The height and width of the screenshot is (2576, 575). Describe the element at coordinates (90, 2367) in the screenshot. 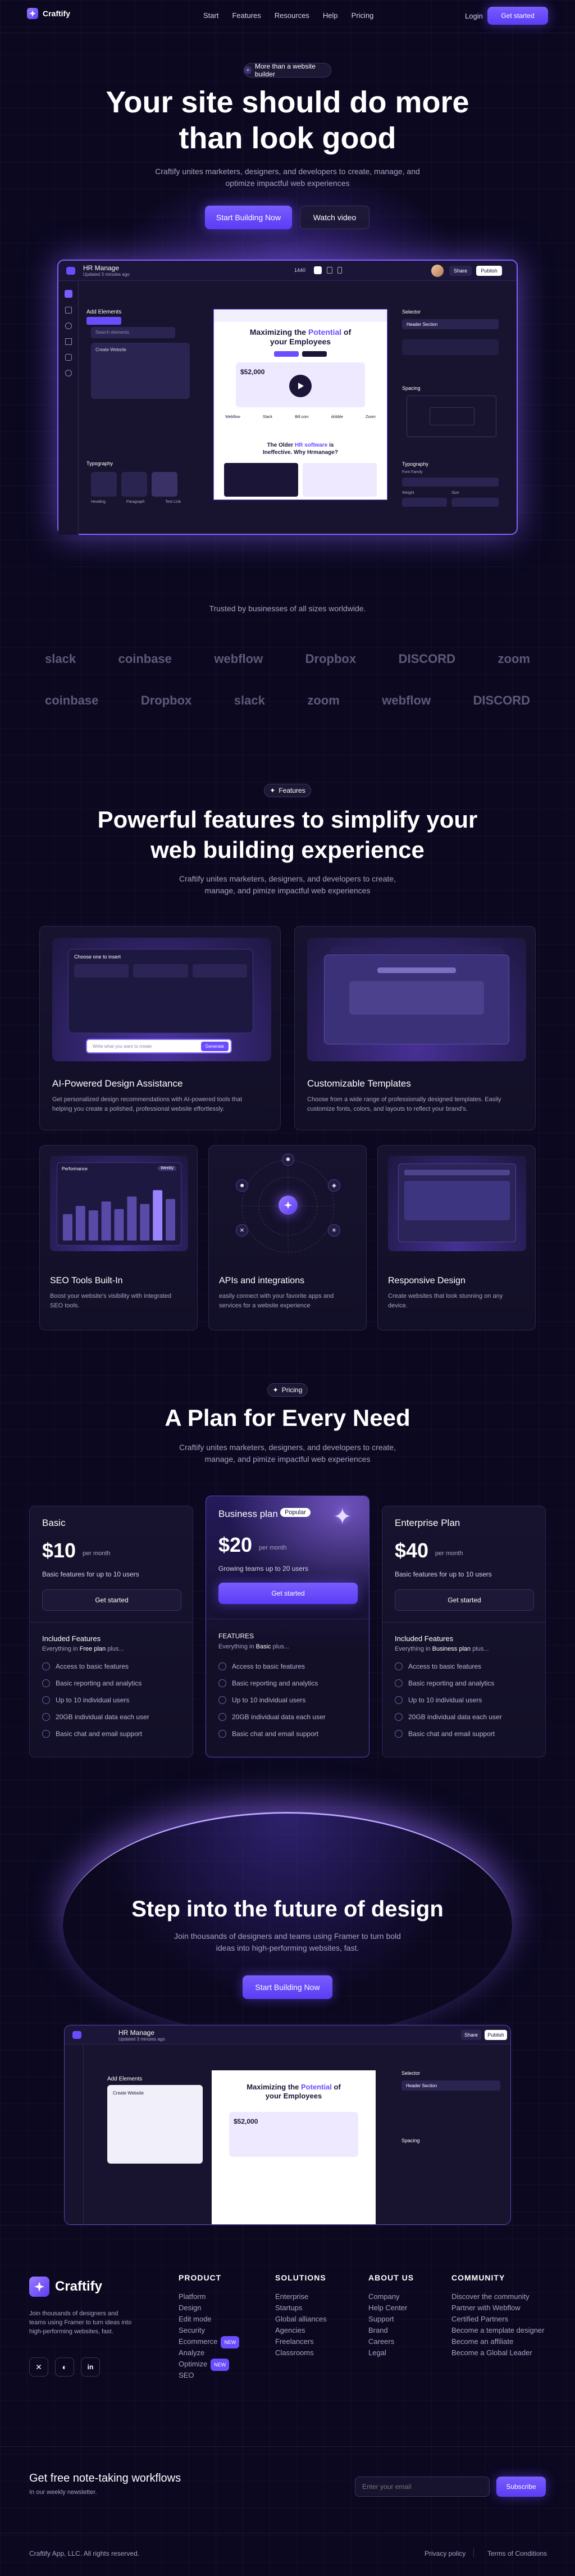

I see `linkedin-icon: in` at that location.